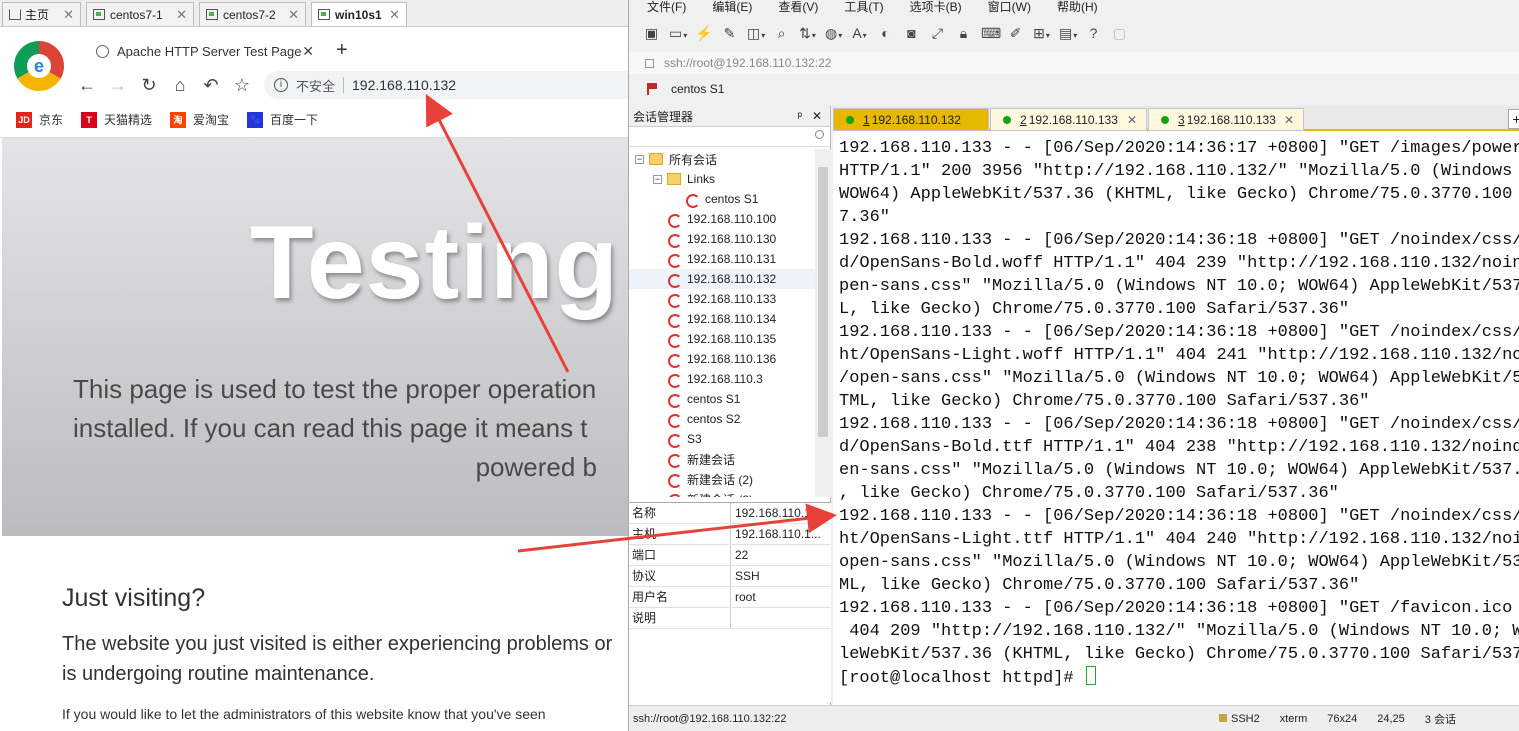  What do you see at coordinates (202, 51) in the screenshot?
I see `browser-tab: Apache HTTP Server Test Page ✕` at bounding box center [202, 51].